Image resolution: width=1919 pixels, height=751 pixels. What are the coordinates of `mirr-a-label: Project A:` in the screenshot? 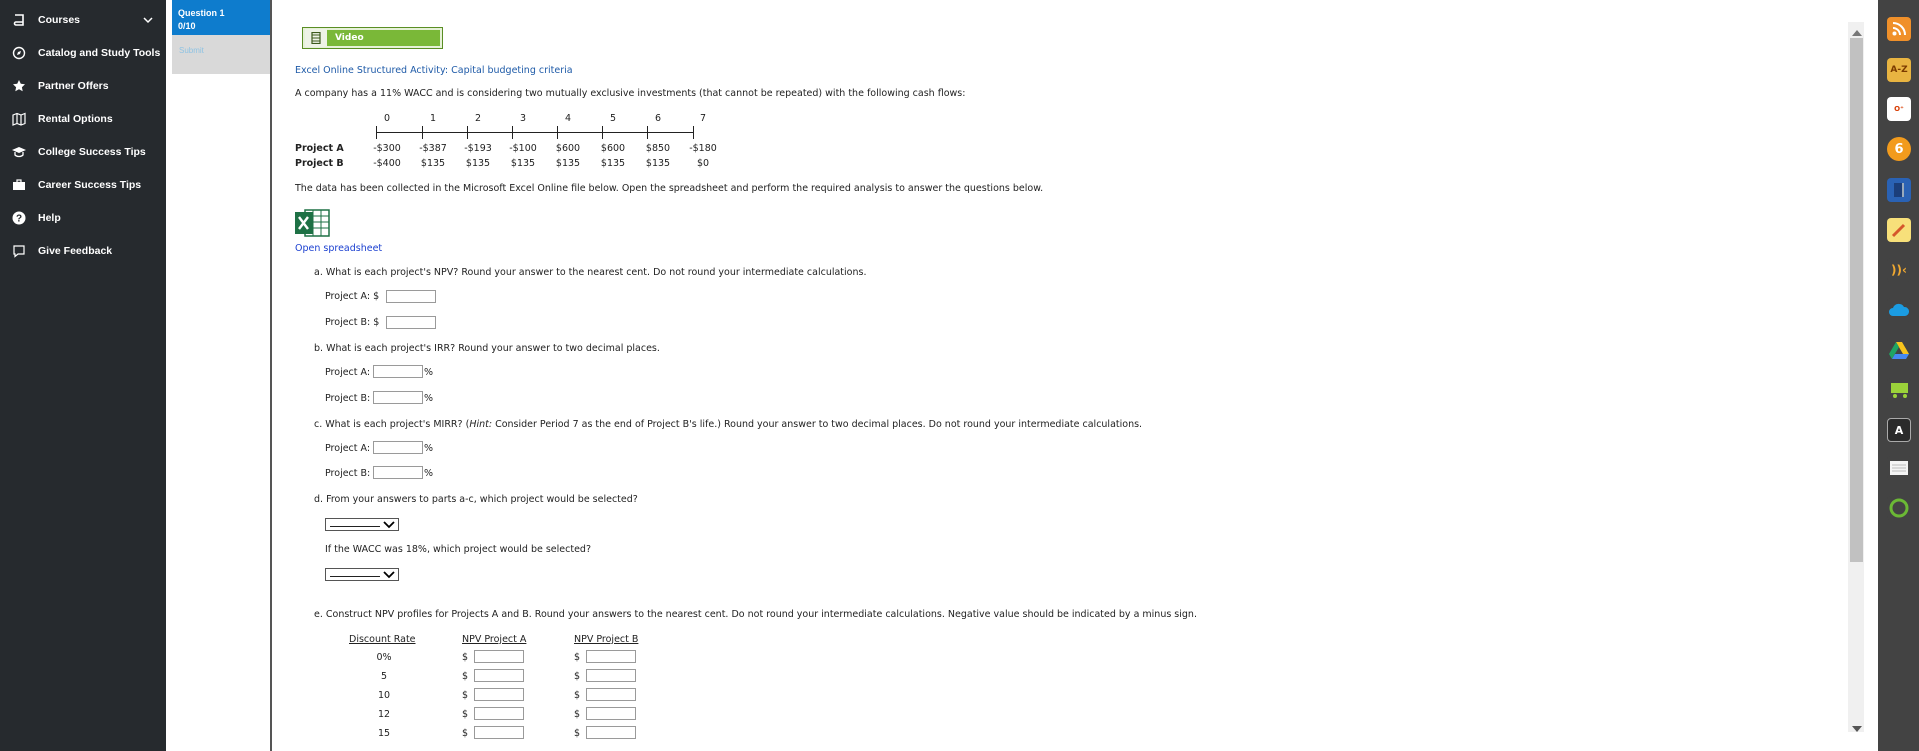 It's located at (348, 448).